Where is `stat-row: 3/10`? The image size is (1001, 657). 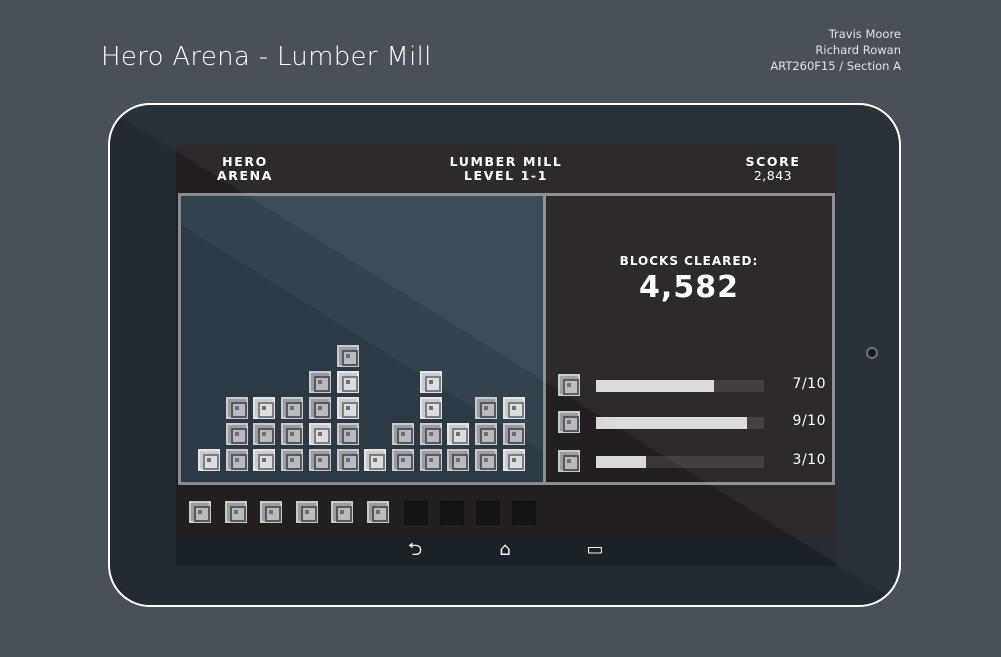 stat-row: 3/10 is located at coordinates (693, 462).